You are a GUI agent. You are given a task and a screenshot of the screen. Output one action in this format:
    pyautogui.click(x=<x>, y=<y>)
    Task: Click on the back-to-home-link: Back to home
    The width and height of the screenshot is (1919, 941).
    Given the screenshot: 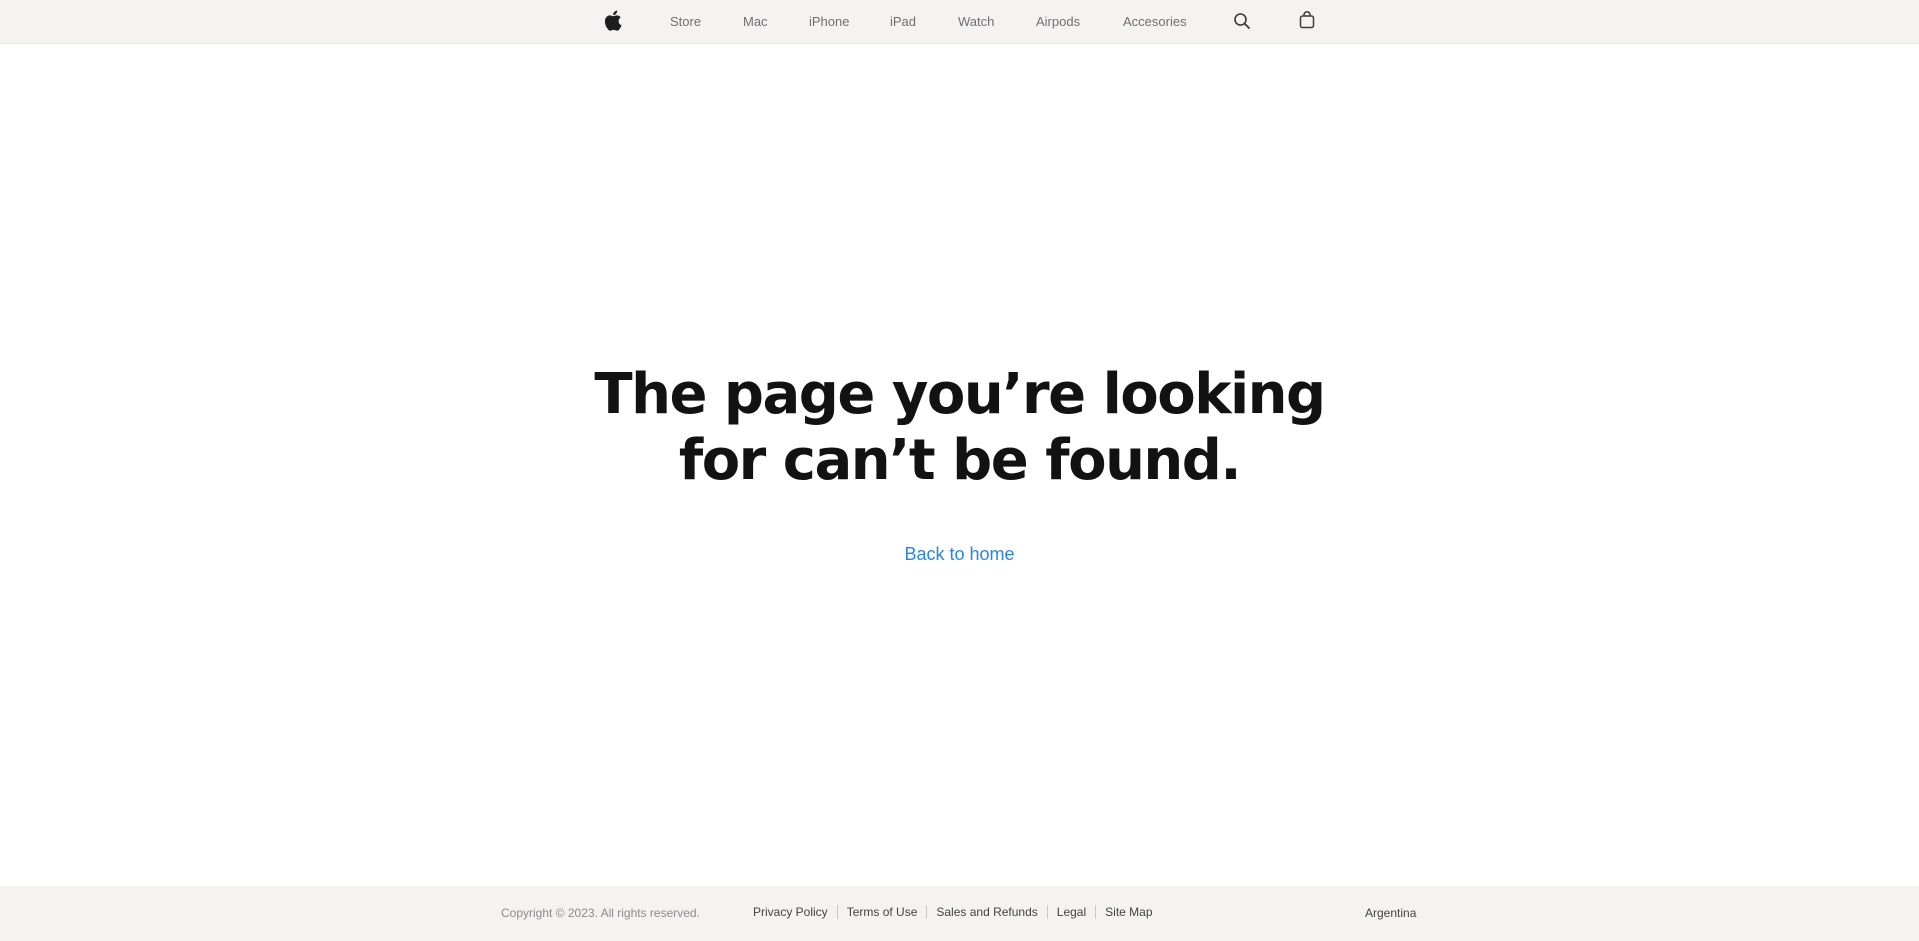 What is the action you would take?
    pyautogui.click(x=959, y=554)
    